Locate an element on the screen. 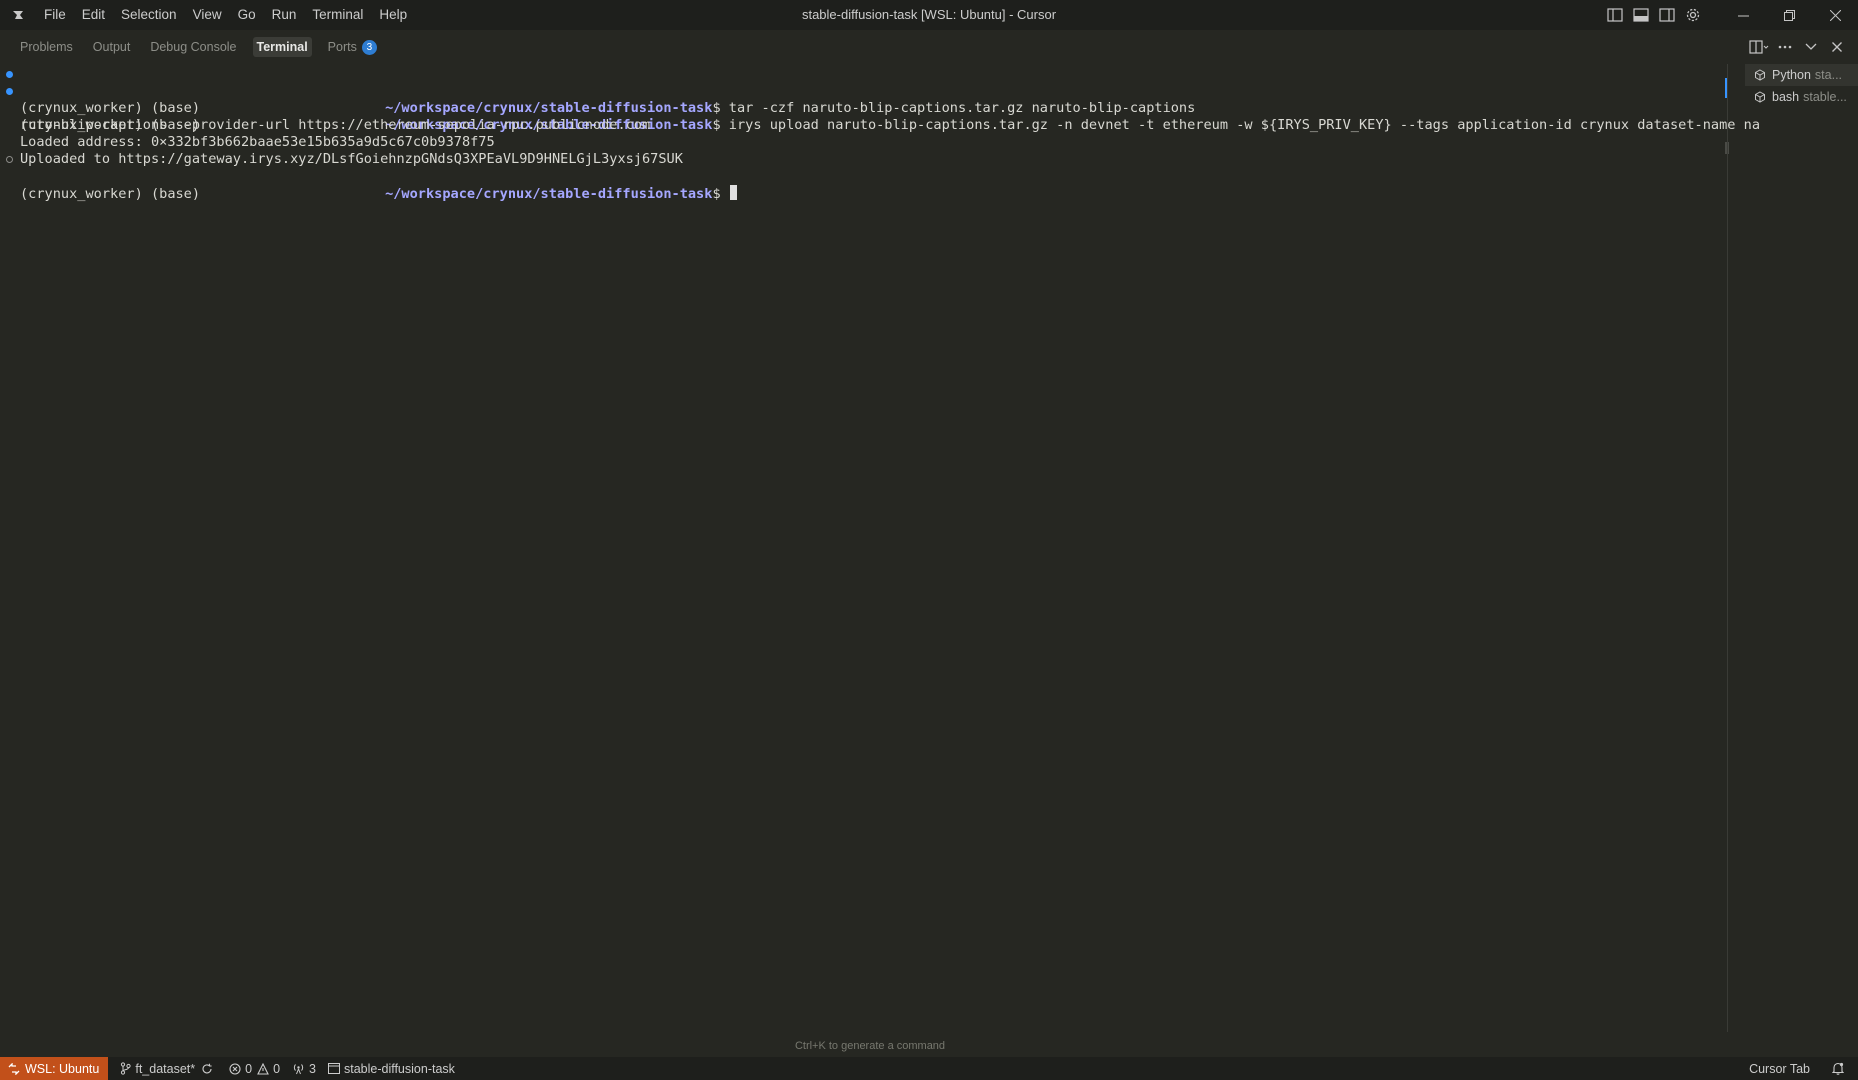  menu-help: Help is located at coordinates (393, 15).